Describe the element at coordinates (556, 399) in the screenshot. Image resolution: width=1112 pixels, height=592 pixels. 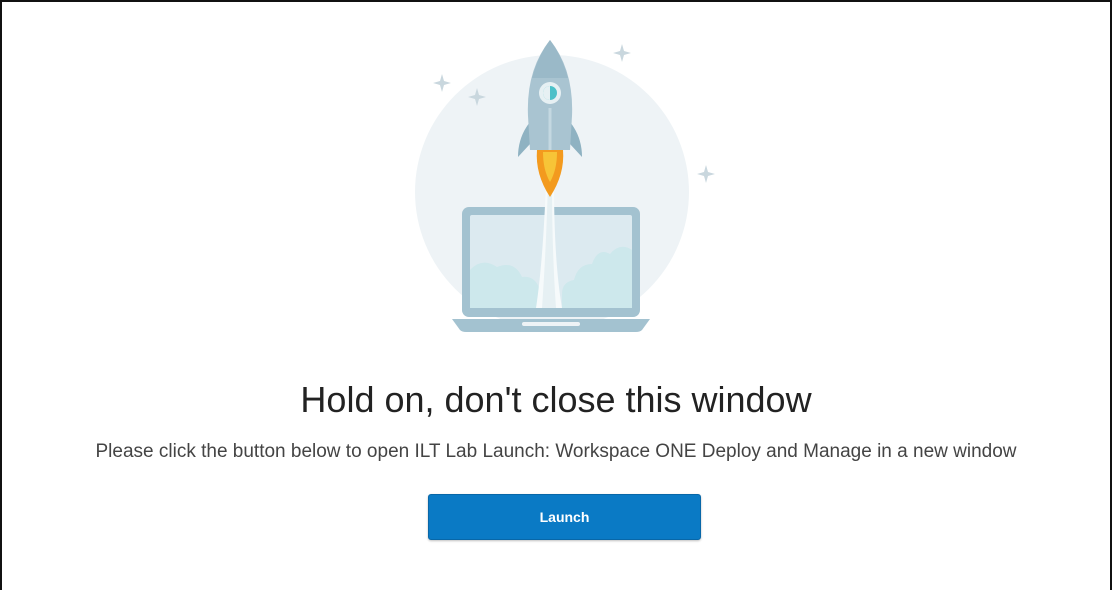
I see `page-title: Hold on, don't close this window` at that location.